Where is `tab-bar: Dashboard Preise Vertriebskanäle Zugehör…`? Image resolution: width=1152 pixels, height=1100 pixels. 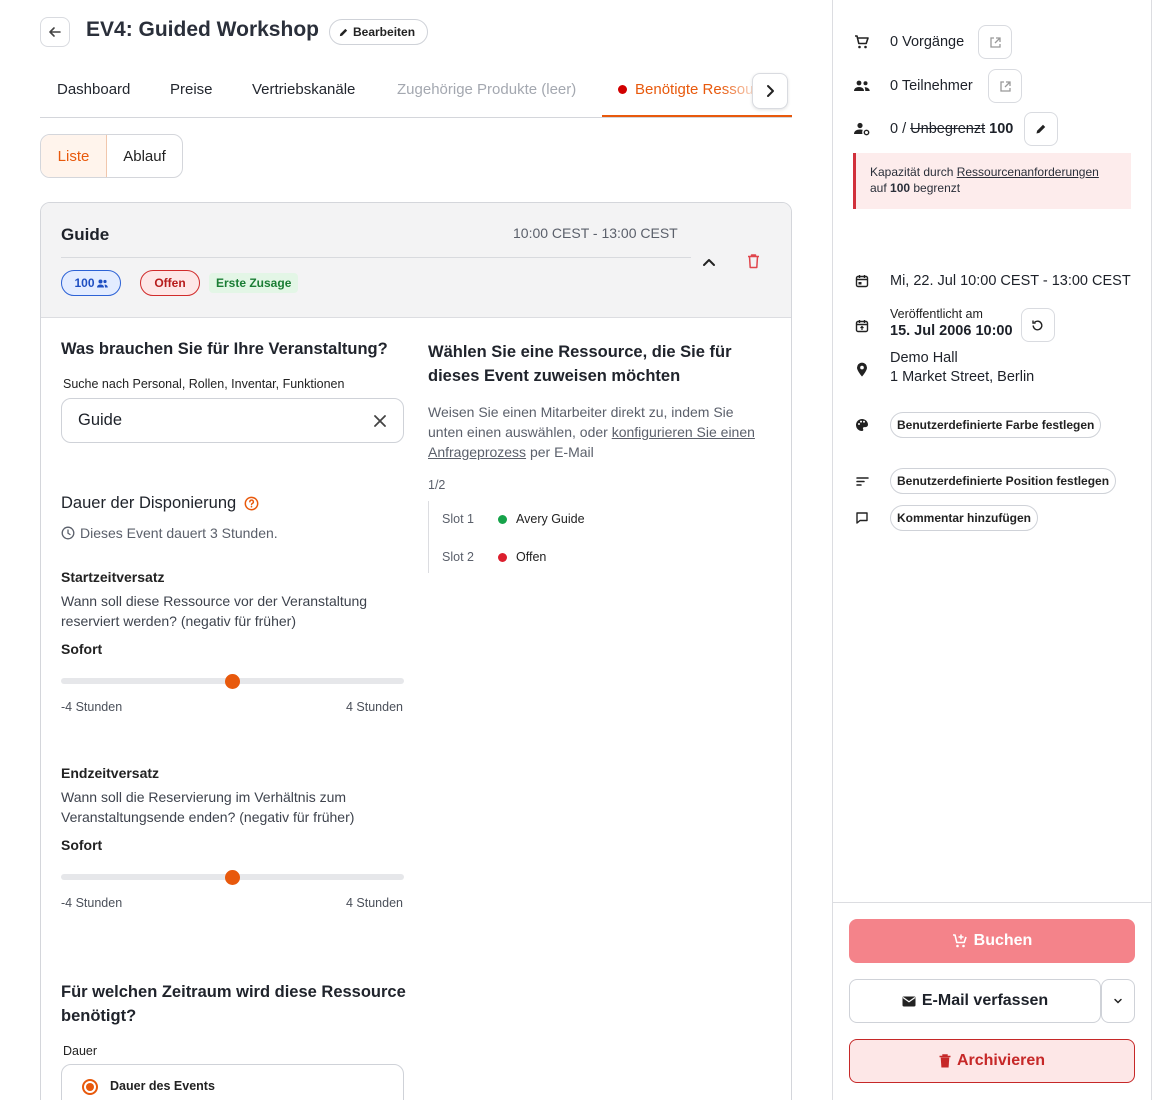 tab-bar: Dashboard Preise Vertriebskanäle Zugehör… is located at coordinates (416, 91).